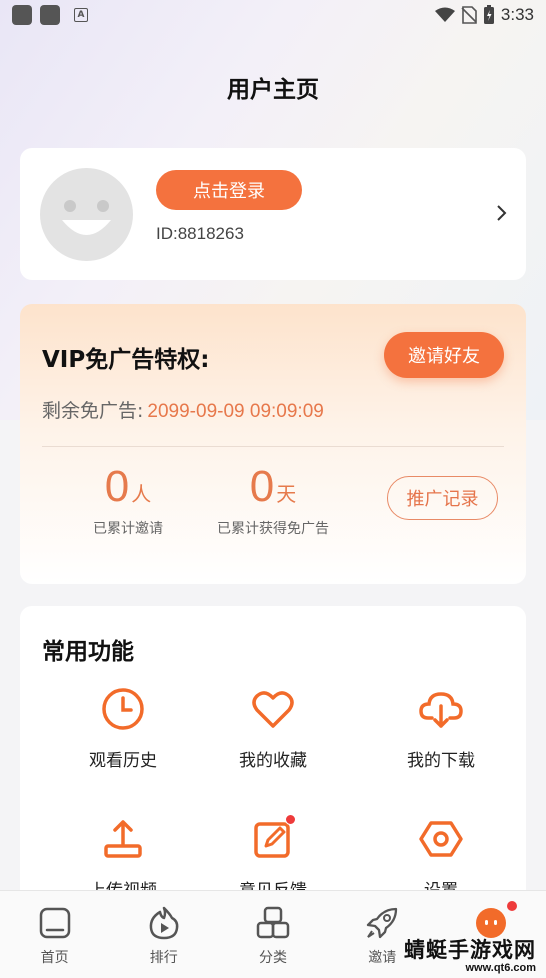 This screenshot has height=978, width=546. I want to click on rocket-icon, so click(382, 923).